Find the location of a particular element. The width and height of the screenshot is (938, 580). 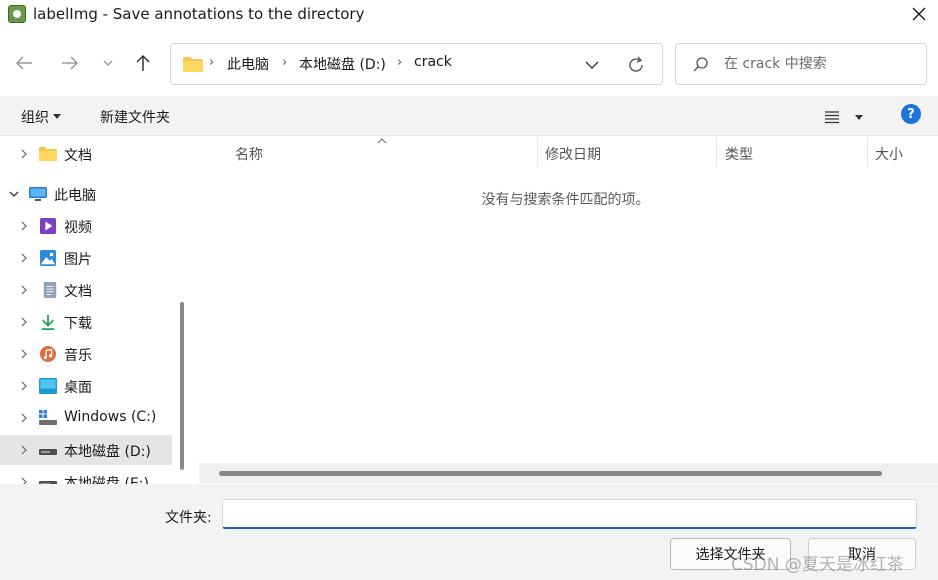

sidebar-item-music: 音乐 is located at coordinates (86, 354).